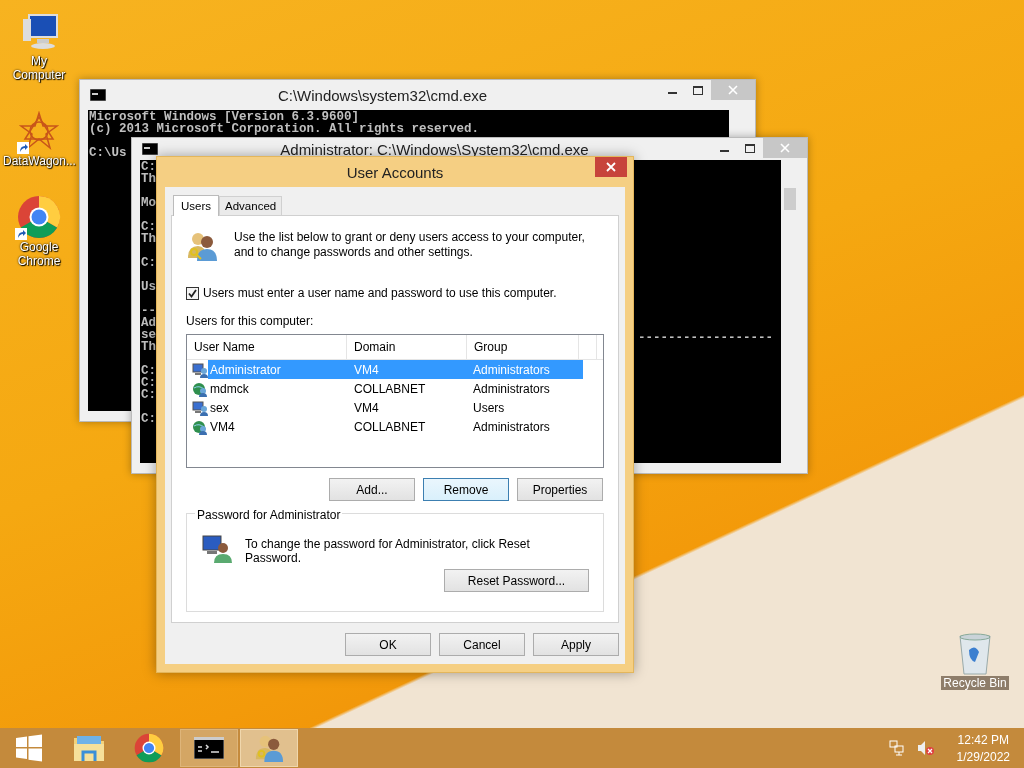 The width and height of the screenshot is (1024, 768). I want to click on description-text: Use the list below to grant or deny users access to your computer, and to change passwords and other settings., so click(410, 245).